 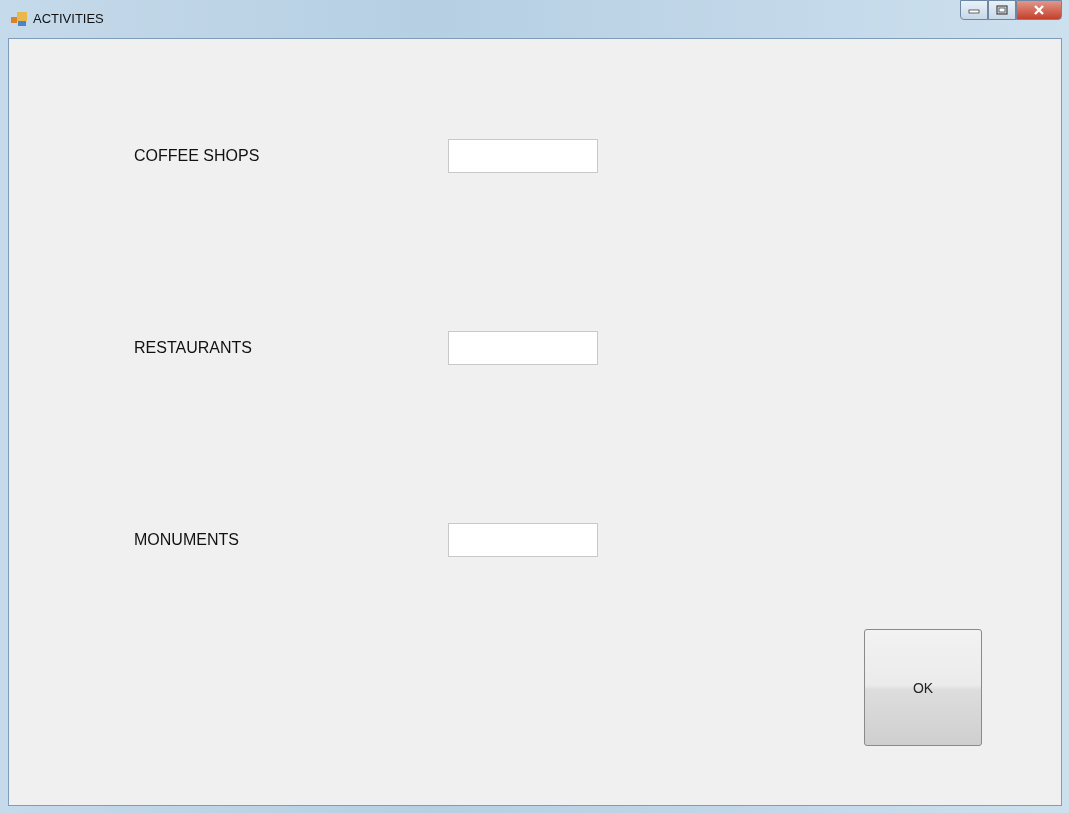 I want to click on field-label: MONUMENTS, so click(x=187, y=540).